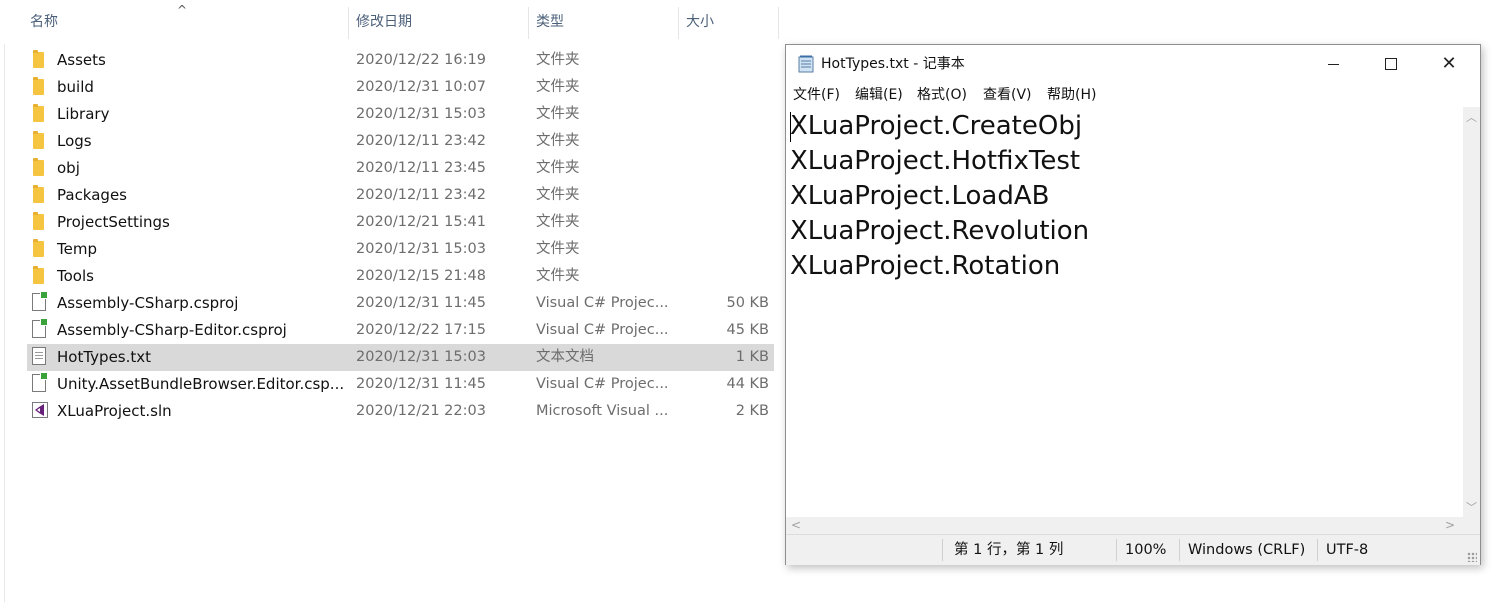 This screenshot has width=1505, height=602. I want to click on file-modified: 2020/12/11 23:45, so click(421, 168).